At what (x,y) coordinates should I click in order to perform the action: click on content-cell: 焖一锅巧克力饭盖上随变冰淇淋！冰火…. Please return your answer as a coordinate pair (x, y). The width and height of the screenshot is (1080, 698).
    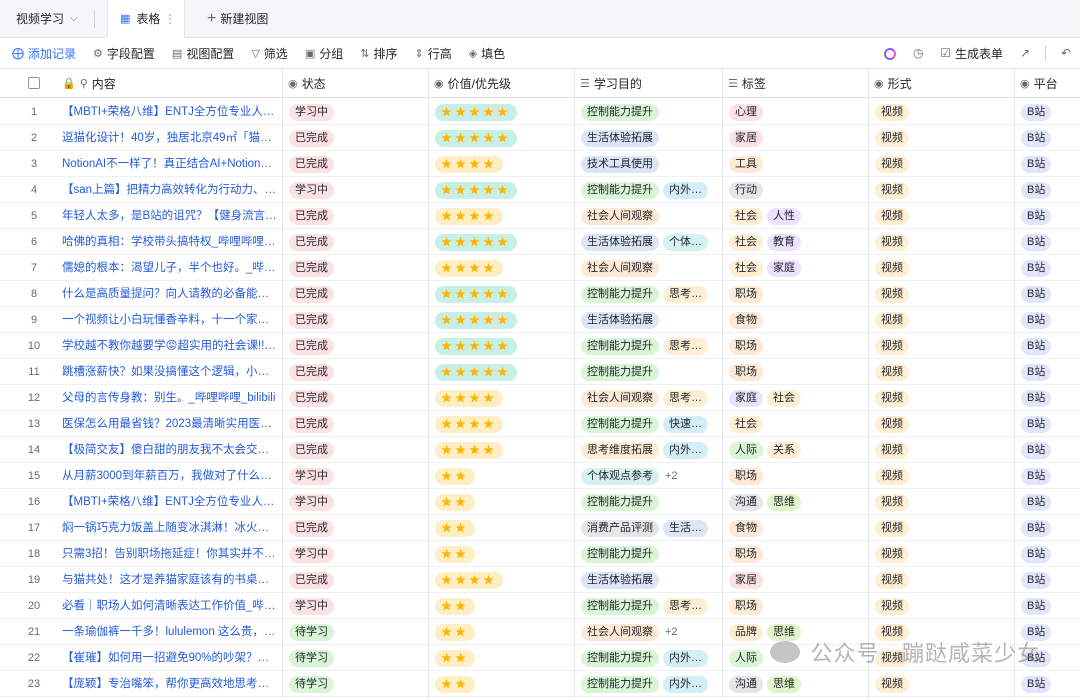
    Looking at the image, I should click on (170, 528).